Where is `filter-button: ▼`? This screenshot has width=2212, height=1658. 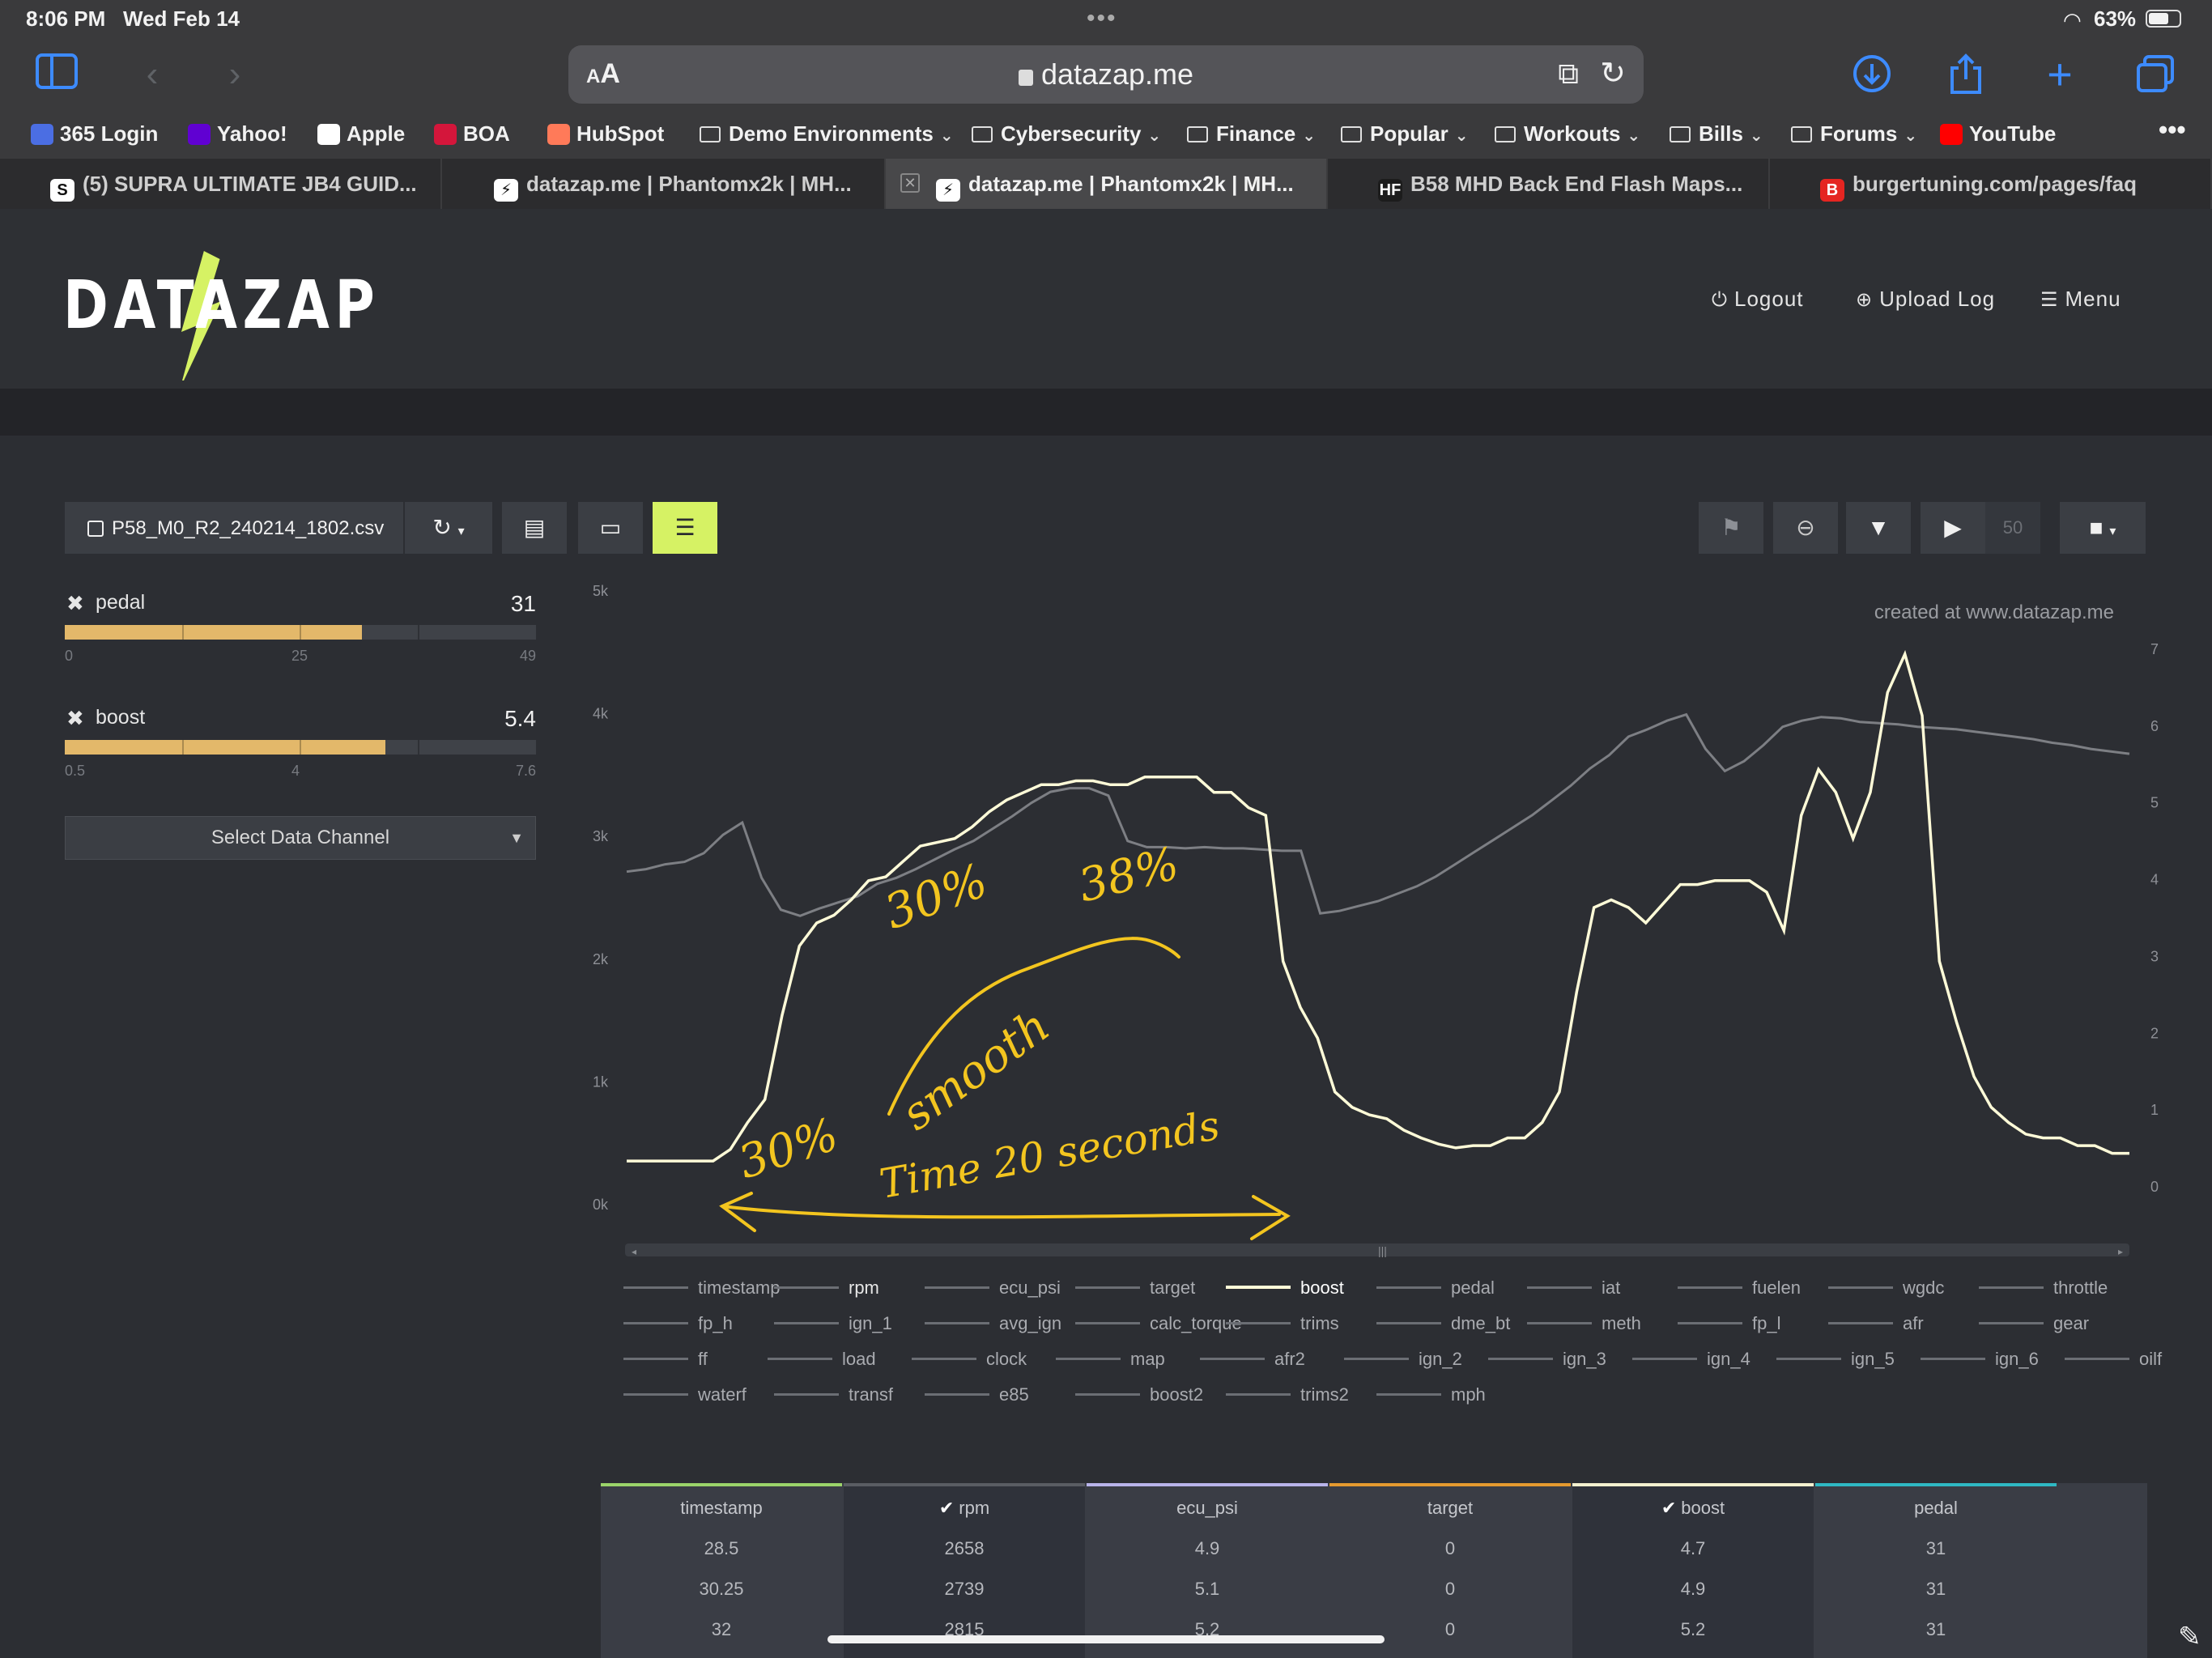 filter-button: ▼ is located at coordinates (1879, 528).